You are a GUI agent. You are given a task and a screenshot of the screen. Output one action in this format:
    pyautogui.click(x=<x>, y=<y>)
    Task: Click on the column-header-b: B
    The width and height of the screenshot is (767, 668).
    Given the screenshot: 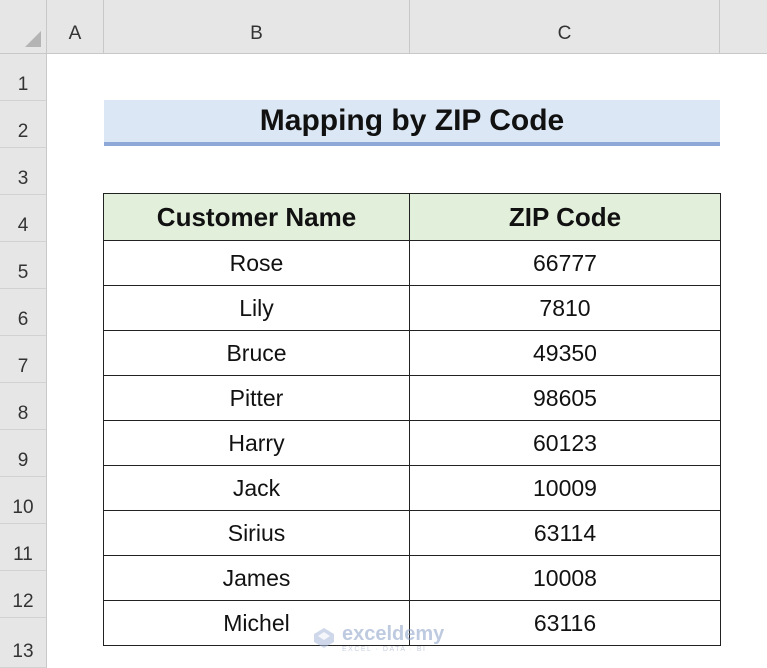 What is the action you would take?
    pyautogui.click(x=257, y=27)
    